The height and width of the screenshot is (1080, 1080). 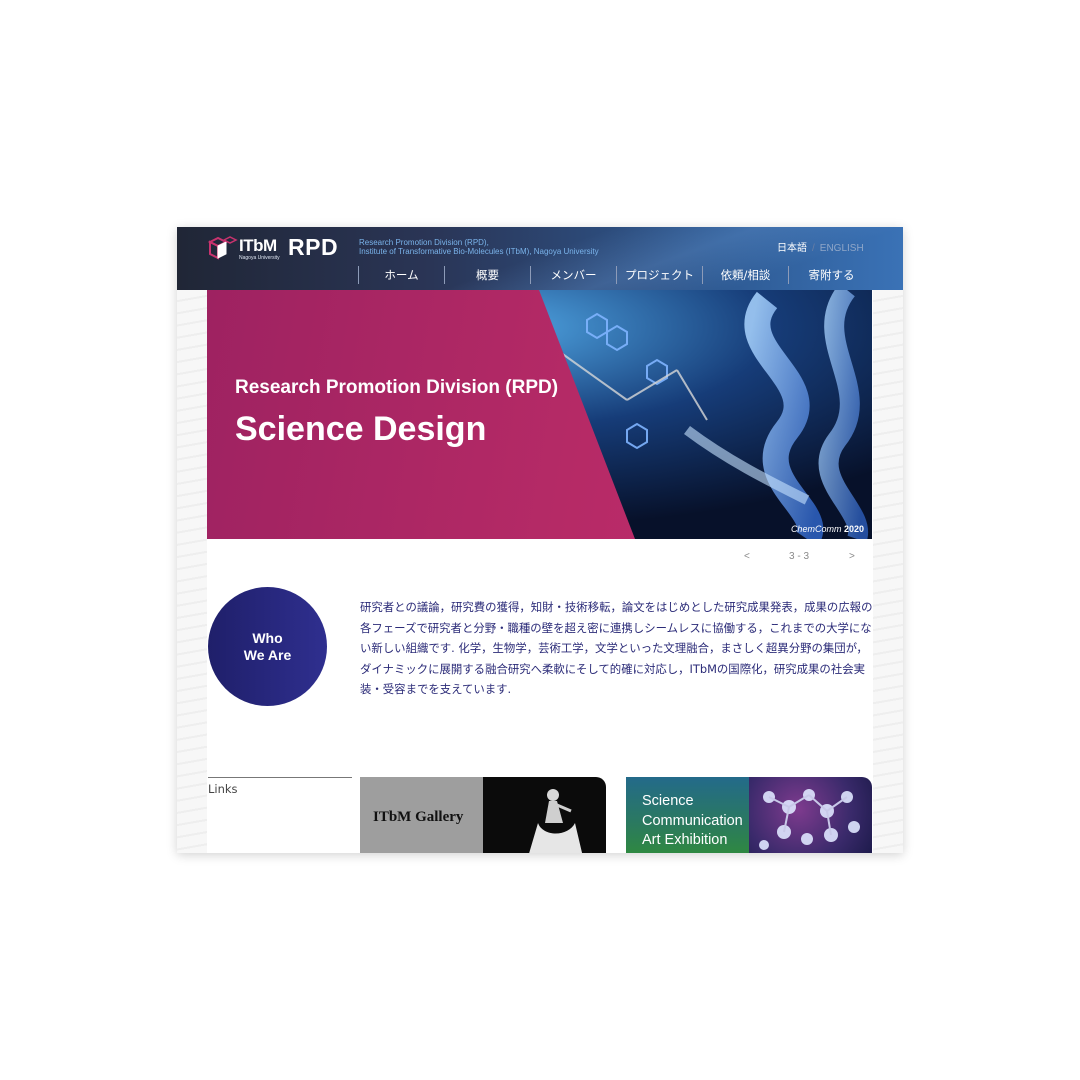 I want to click on nav-consultation: 依頼/相談, so click(x=745, y=275).